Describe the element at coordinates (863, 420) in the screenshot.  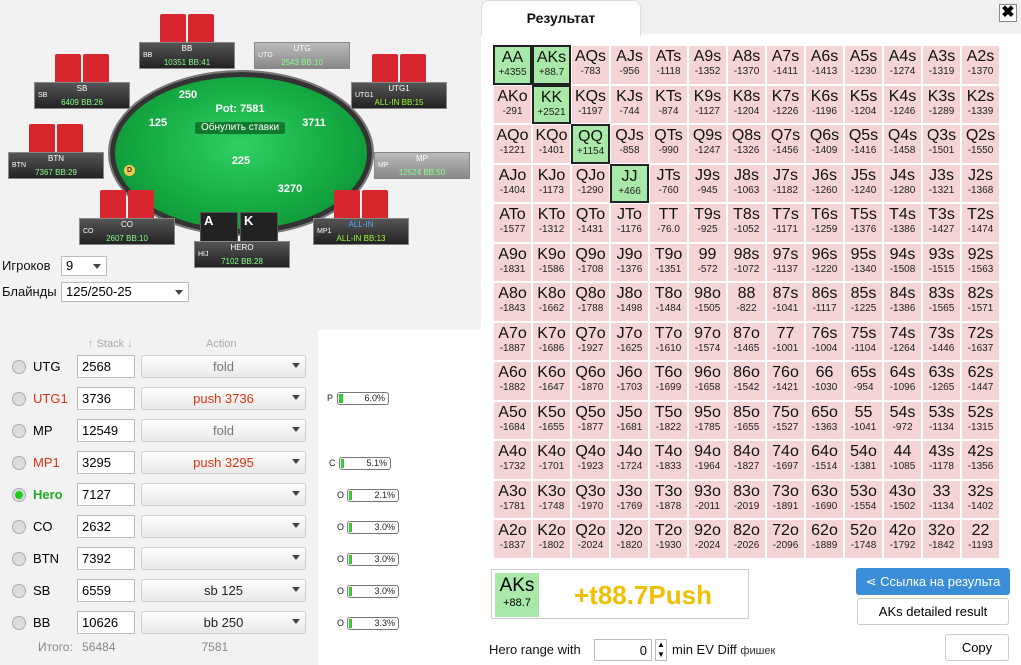
I see `hand-cell: 55 -1041` at that location.